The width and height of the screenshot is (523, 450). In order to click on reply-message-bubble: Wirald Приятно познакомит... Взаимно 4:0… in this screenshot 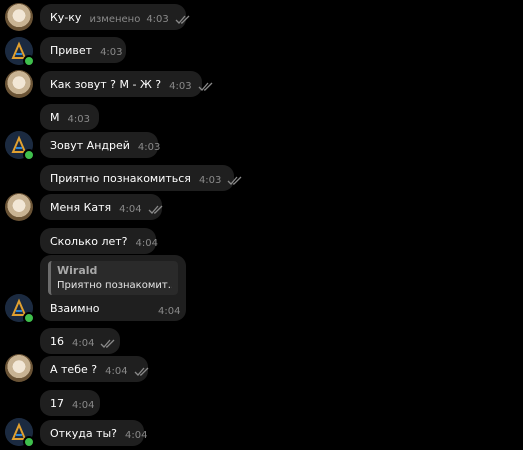, I will do `click(113, 288)`.